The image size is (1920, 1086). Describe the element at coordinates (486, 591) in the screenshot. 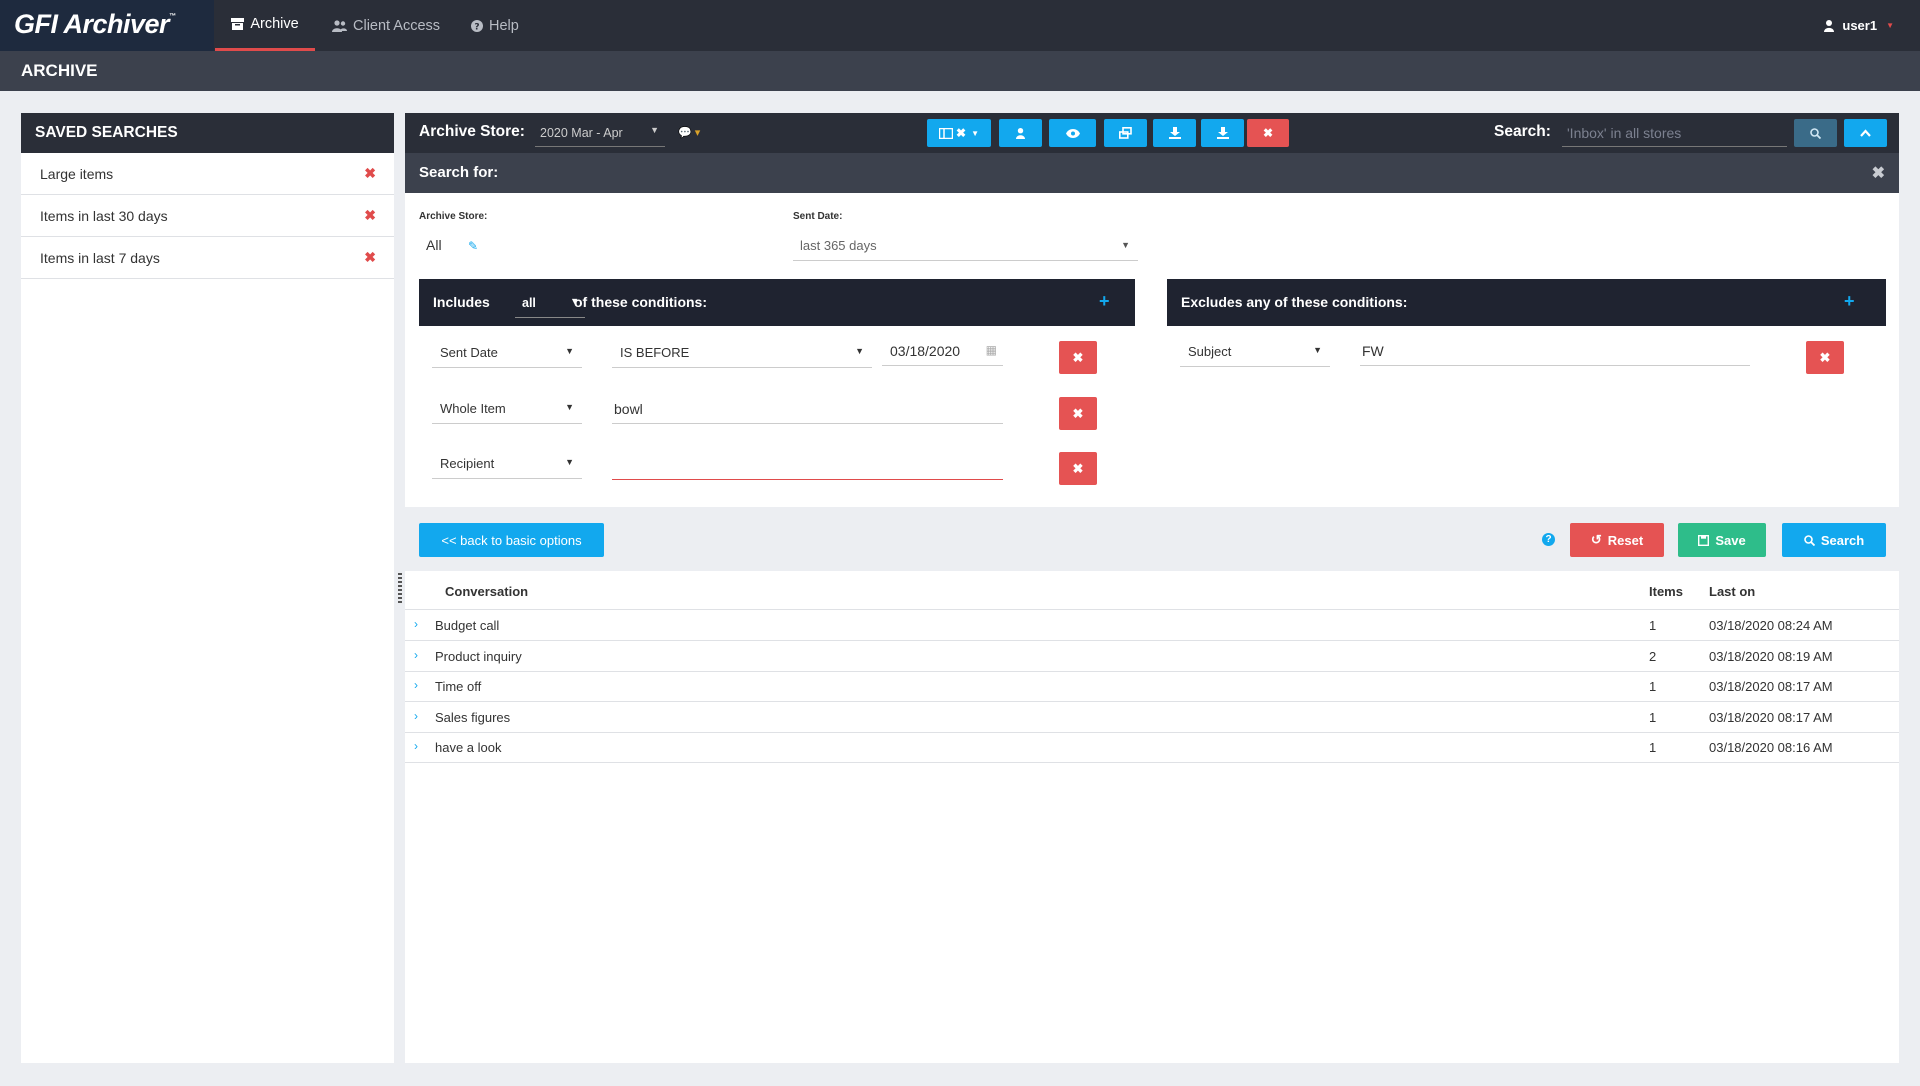

I see `column-conversation: Conversation` at that location.